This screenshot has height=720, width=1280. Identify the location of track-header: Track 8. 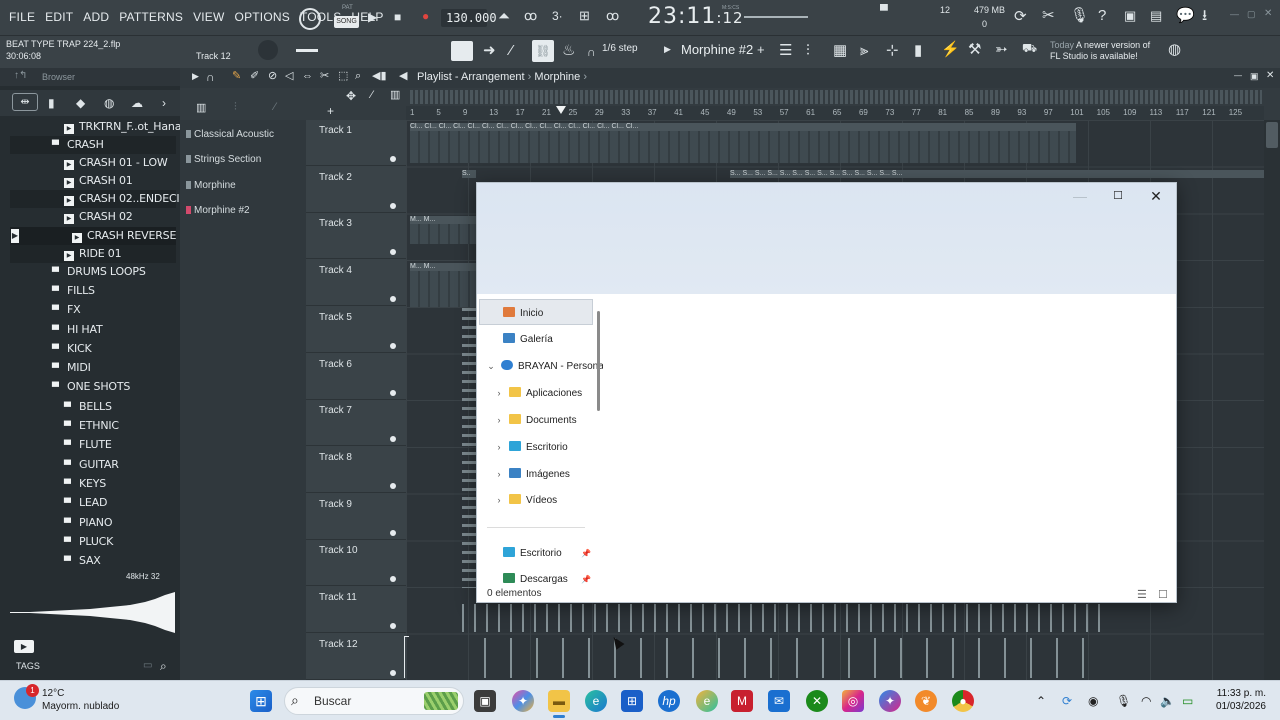
(356, 470).